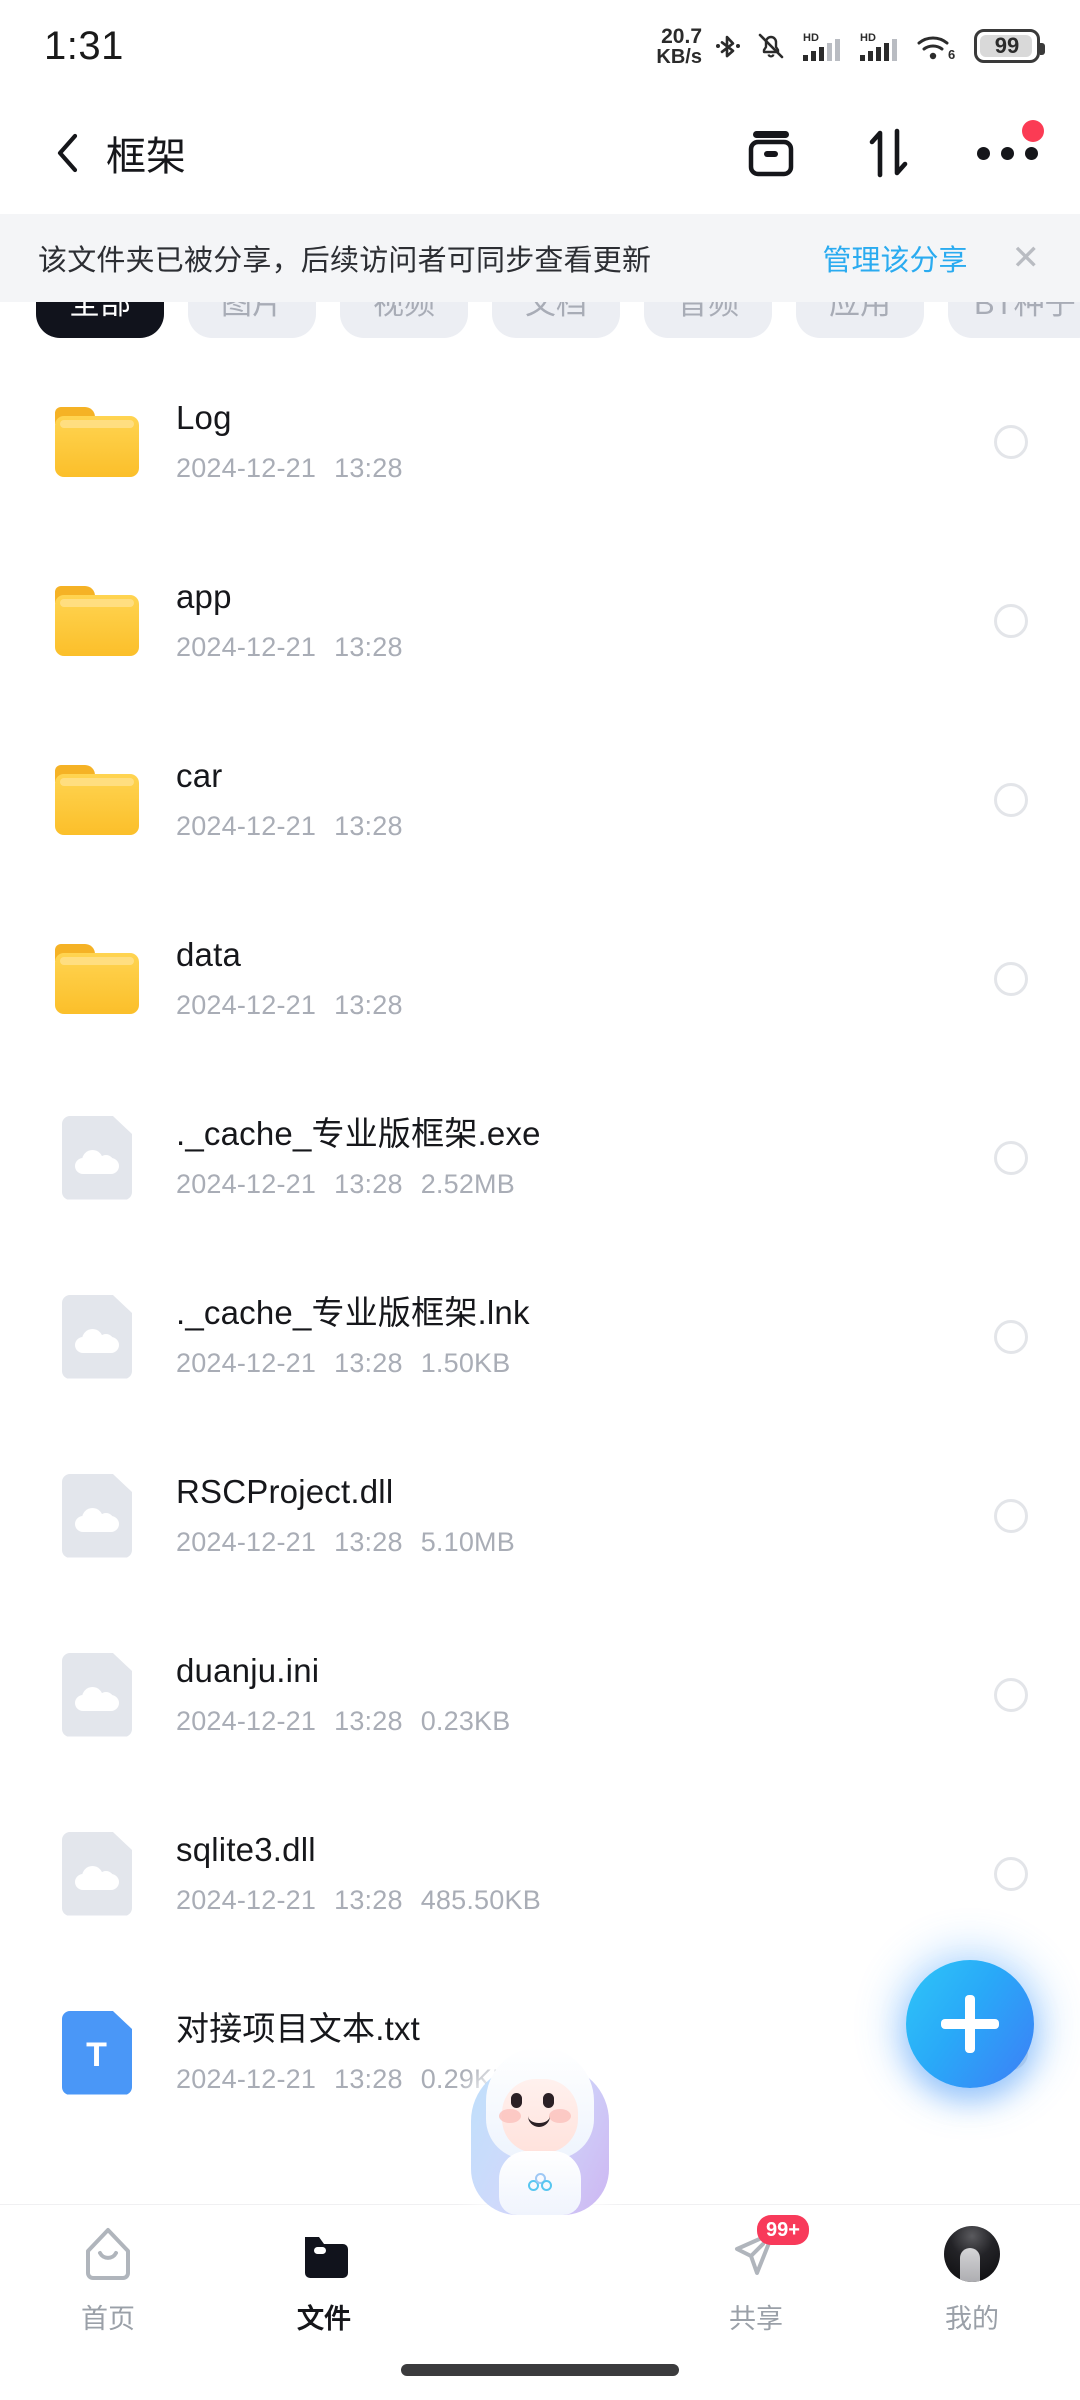  What do you see at coordinates (1007, 45) in the screenshot?
I see `battery-level: 99` at bounding box center [1007, 45].